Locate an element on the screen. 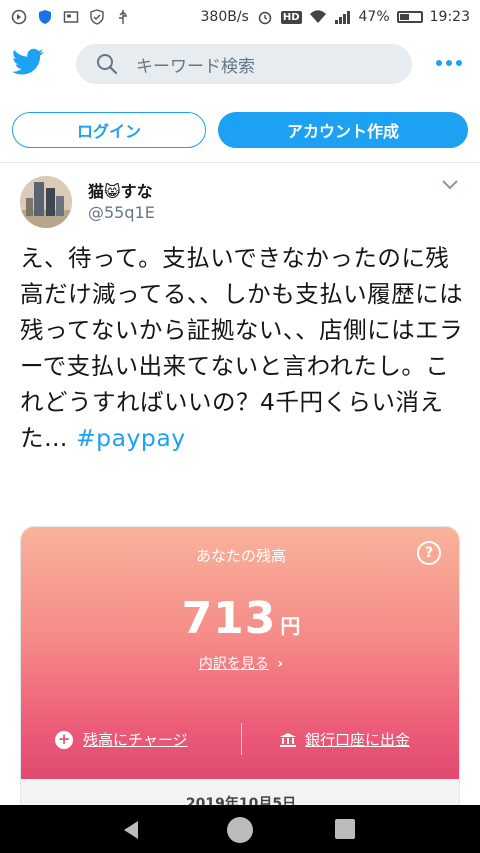 The image size is (480, 853). news-icon is located at coordinates (71, 17).